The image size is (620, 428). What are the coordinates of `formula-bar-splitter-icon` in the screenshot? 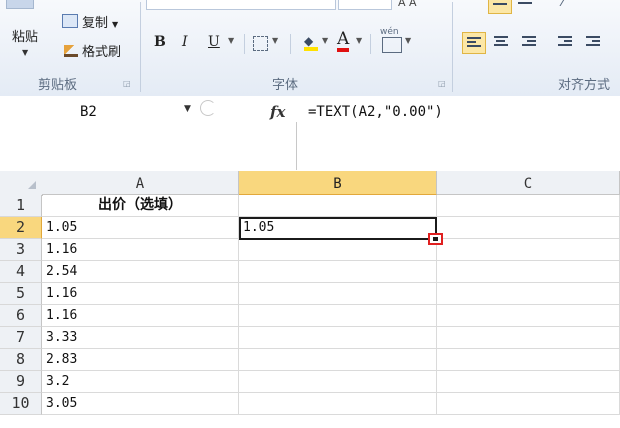 It's located at (208, 108).